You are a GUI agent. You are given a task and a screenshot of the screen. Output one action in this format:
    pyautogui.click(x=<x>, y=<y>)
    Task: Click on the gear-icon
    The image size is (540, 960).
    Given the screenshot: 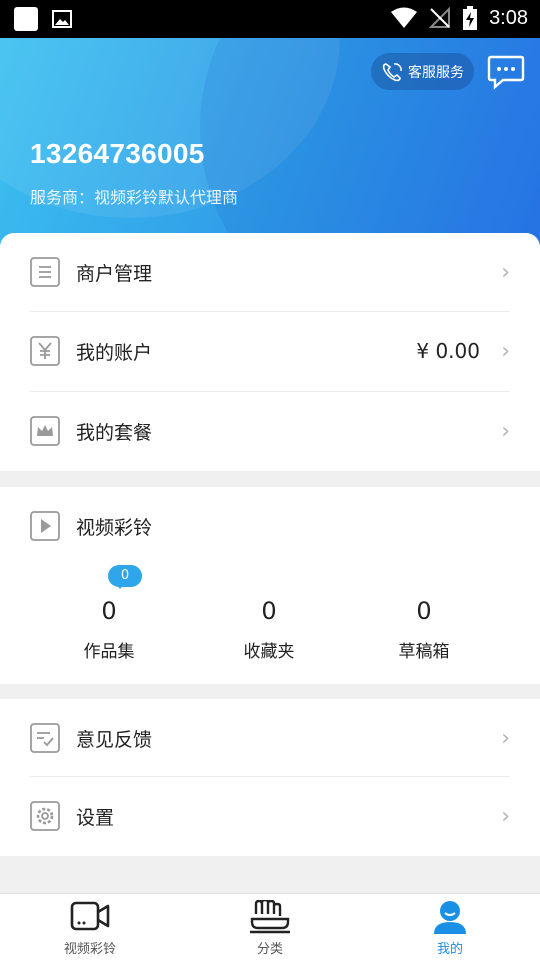 What is the action you would take?
    pyautogui.click(x=45, y=816)
    